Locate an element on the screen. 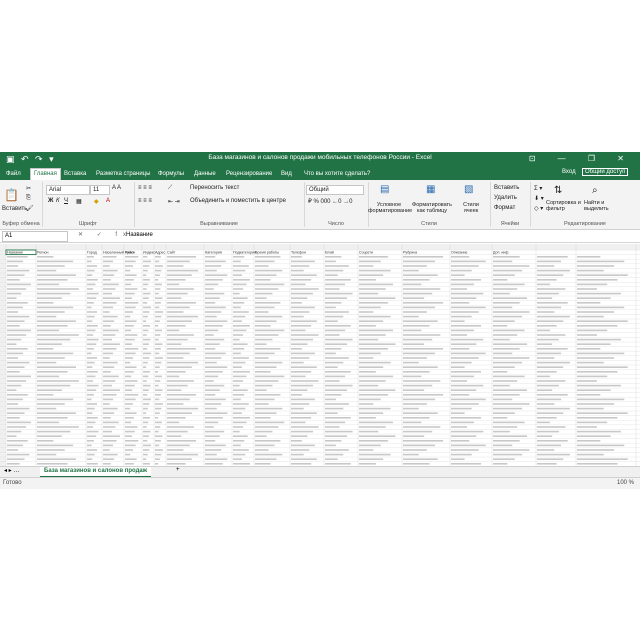 The height and width of the screenshot is (640, 640). underline-button: Ч is located at coordinates (66, 201).